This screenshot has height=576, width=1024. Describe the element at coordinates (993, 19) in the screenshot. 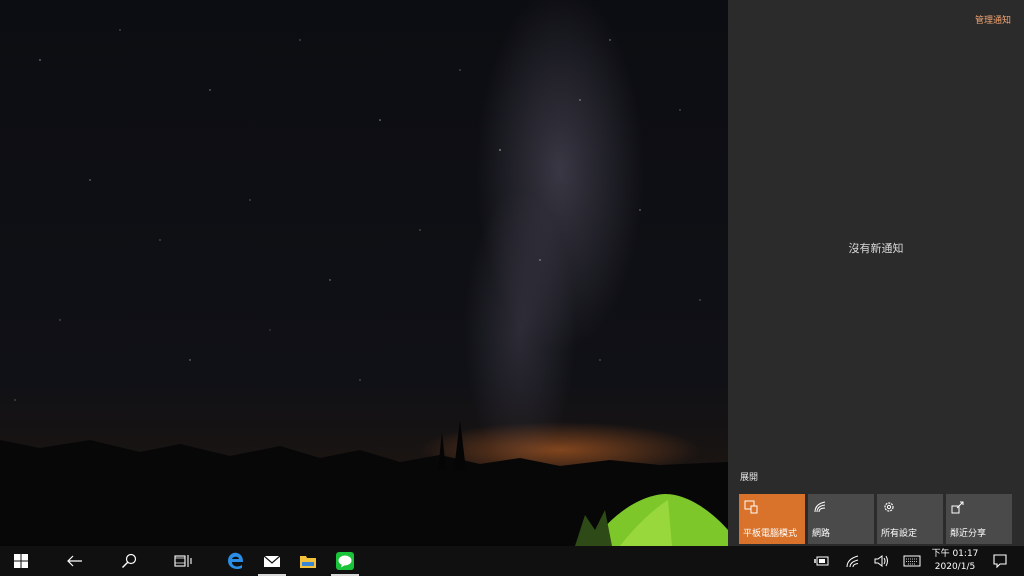

I see `manage-notifications-link: 管理通知` at that location.